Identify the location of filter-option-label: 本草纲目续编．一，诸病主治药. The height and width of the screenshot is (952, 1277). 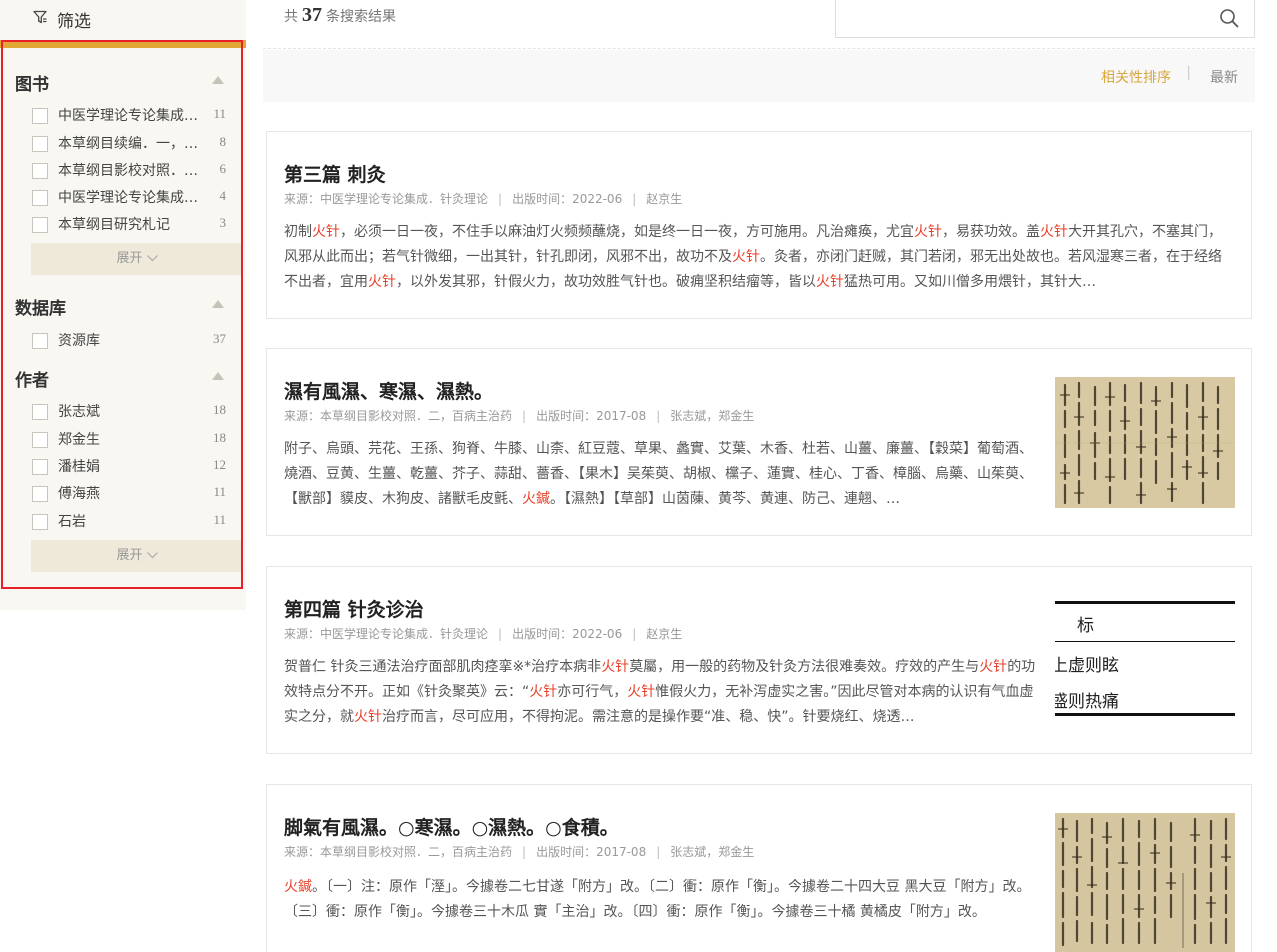
(132, 144).